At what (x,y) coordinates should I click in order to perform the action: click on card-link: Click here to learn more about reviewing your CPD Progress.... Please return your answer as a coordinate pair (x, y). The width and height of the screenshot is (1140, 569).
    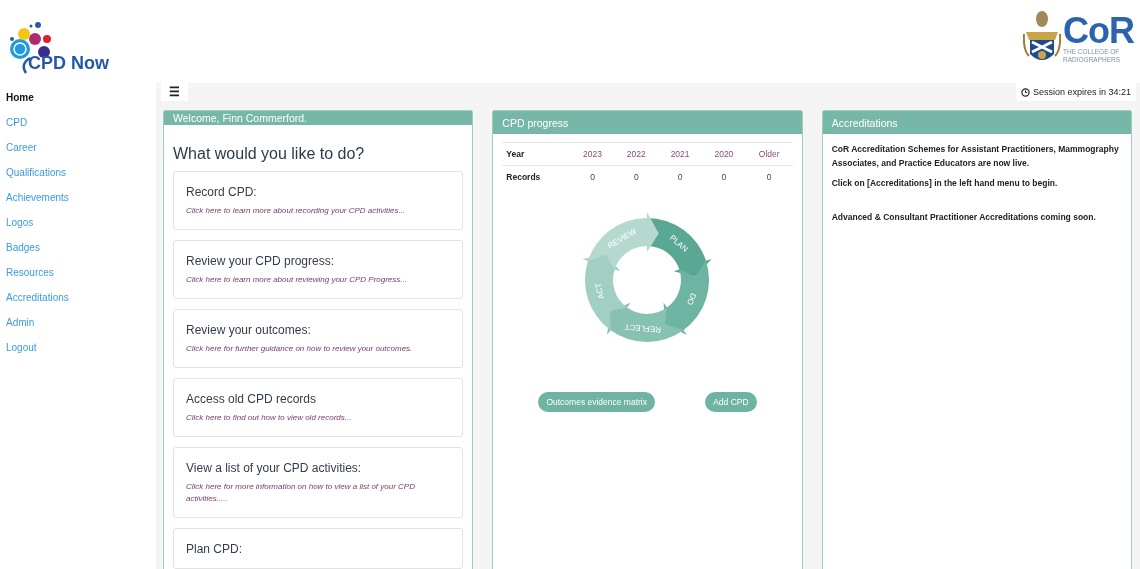
    Looking at the image, I should click on (318, 280).